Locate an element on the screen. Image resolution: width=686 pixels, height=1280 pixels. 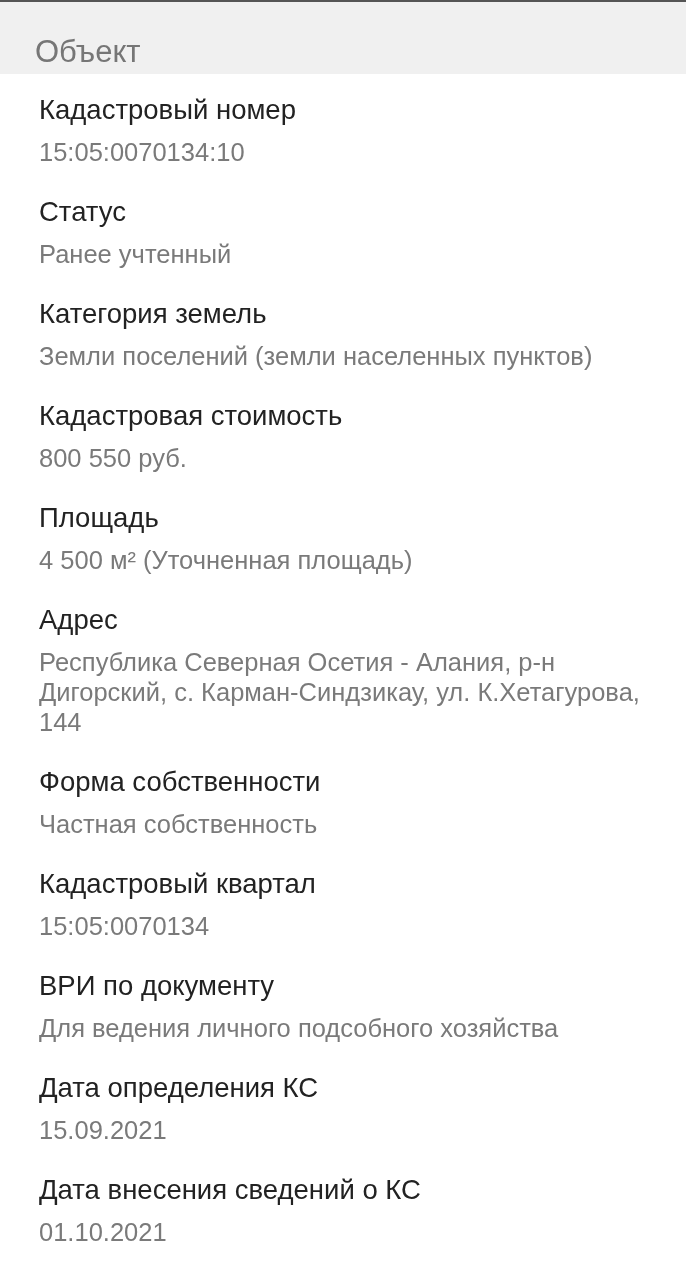
field-value: Ранее учтенный is located at coordinates (135, 254).